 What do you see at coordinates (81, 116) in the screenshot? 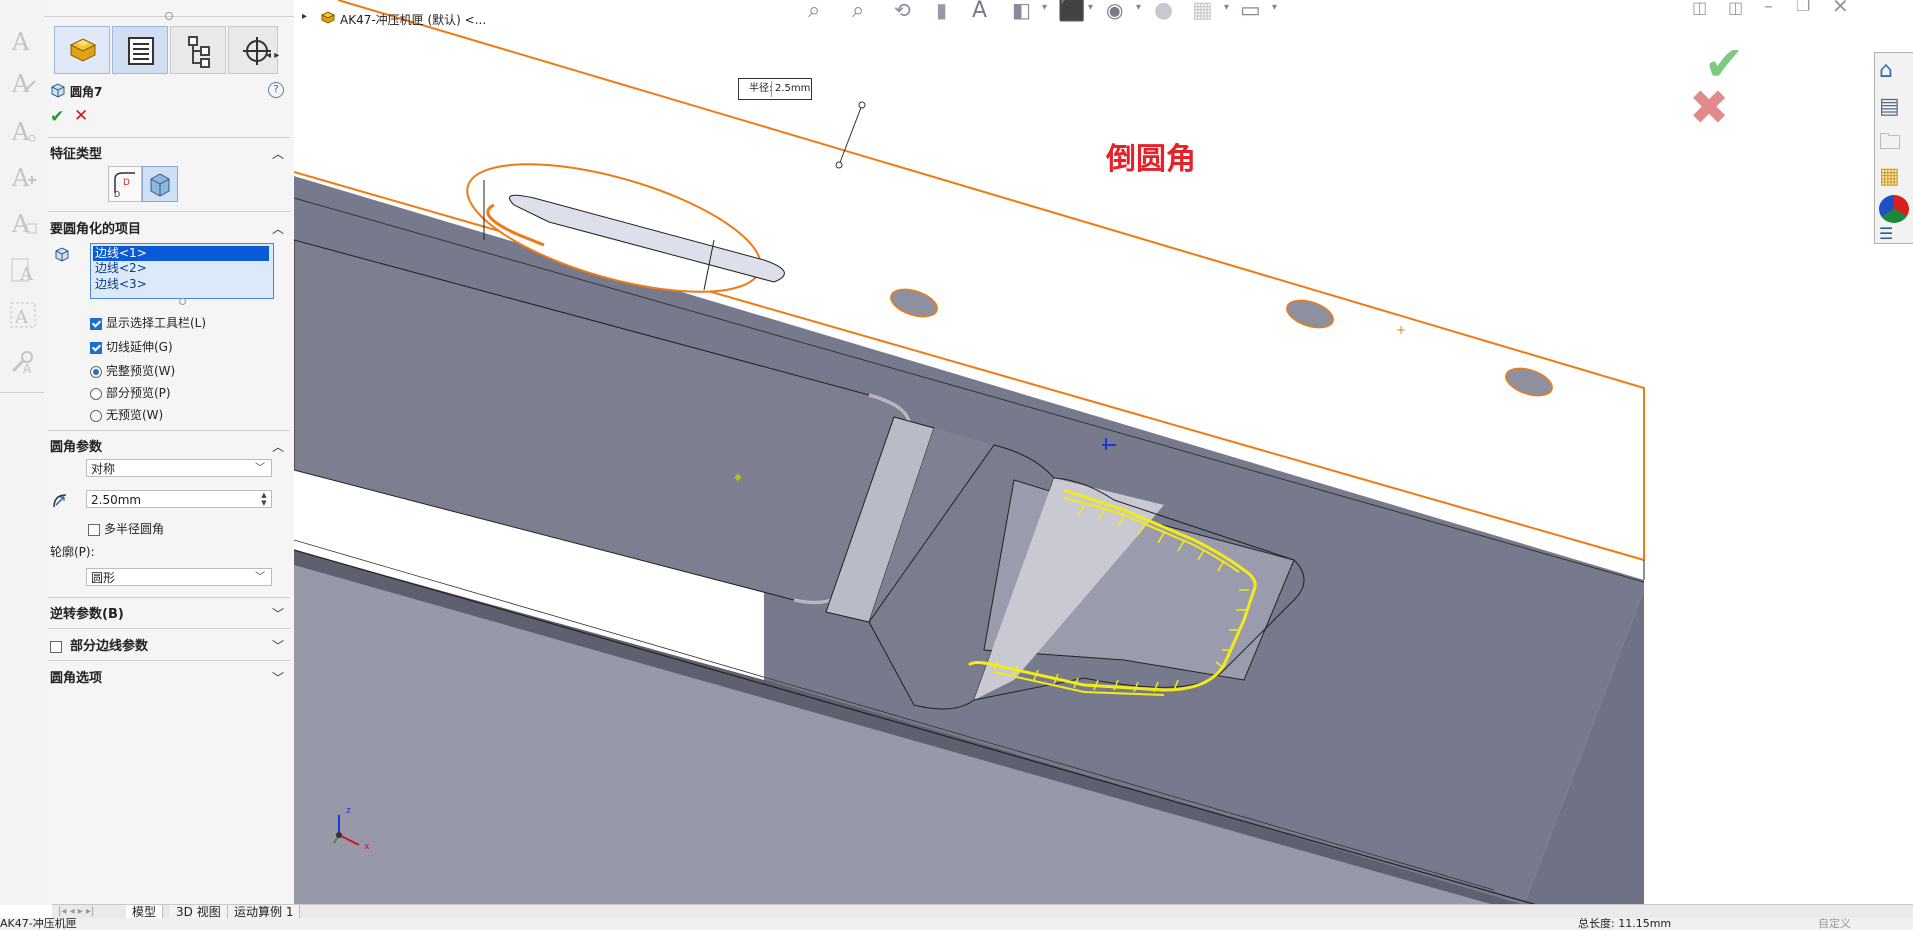
I see `cancel-button: ✕` at bounding box center [81, 116].